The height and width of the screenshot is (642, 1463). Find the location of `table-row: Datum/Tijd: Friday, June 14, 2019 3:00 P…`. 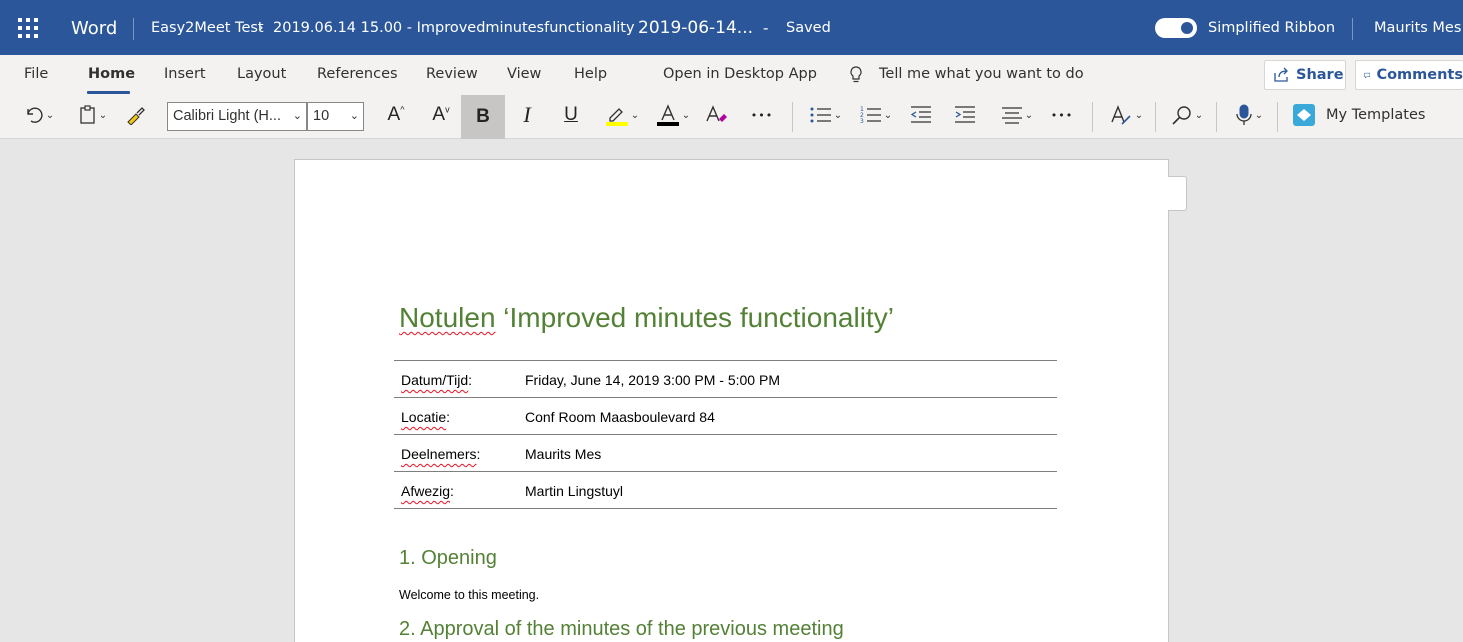

table-row: Datum/Tijd: Friday, June 14, 2019 3:00 P… is located at coordinates (725, 379).